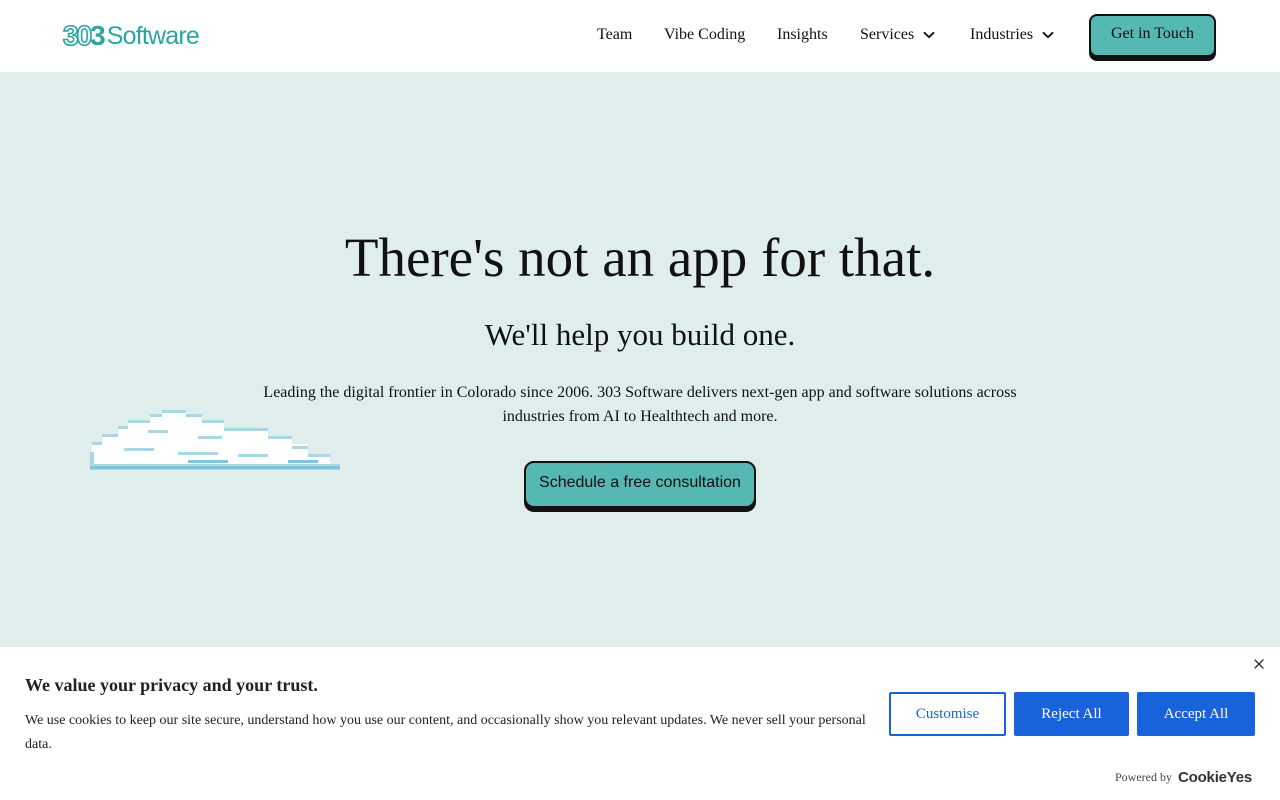 This screenshot has width=1280, height=800. What do you see at coordinates (153, 36) in the screenshot?
I see `logo-wordmark: Software` at bounding box center [153, 36].